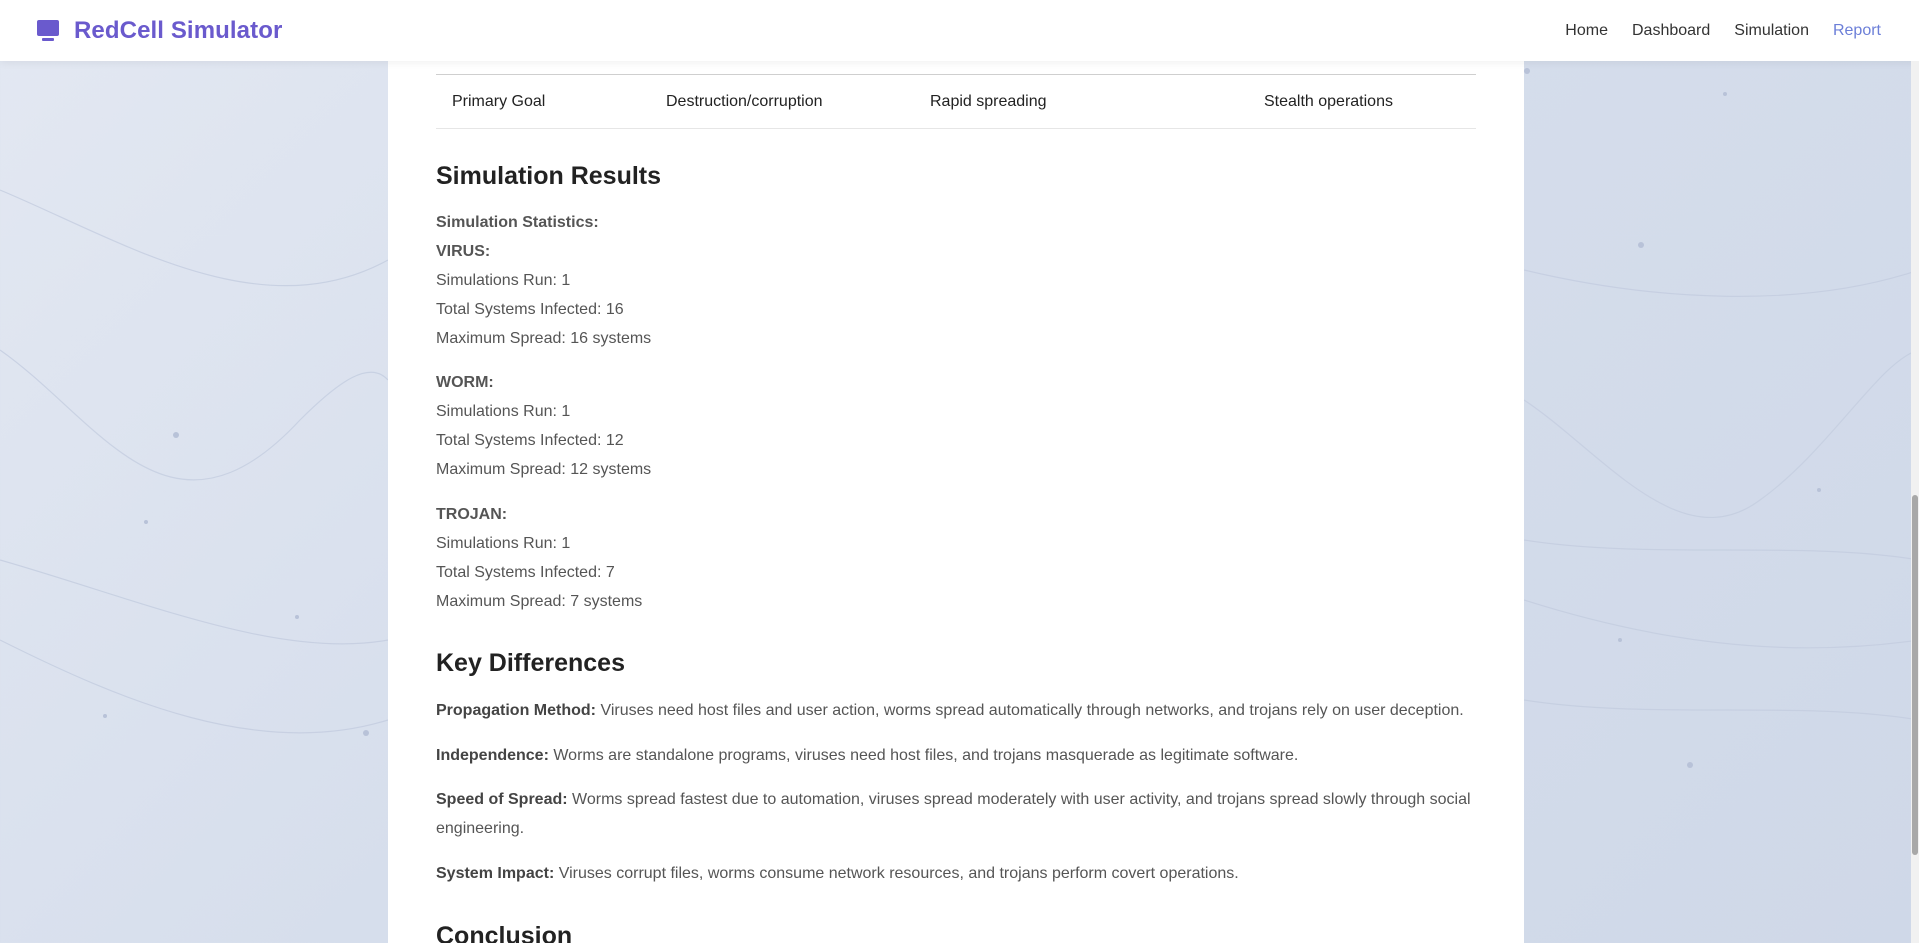 The width and height of the screenshot is (1919, 943). I want to click on differences-heading: Key Differences, so click(530, 663).